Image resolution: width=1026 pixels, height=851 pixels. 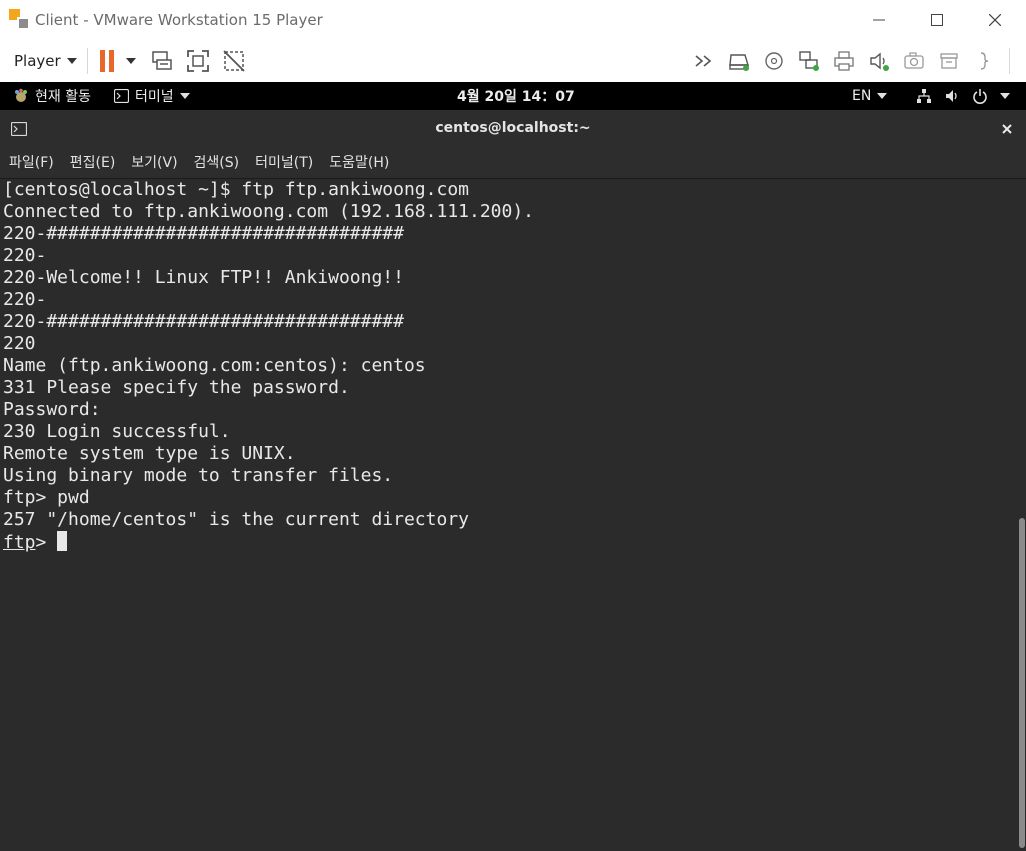 I want to click on network-adapter-icon, so click(x=809, y=61).